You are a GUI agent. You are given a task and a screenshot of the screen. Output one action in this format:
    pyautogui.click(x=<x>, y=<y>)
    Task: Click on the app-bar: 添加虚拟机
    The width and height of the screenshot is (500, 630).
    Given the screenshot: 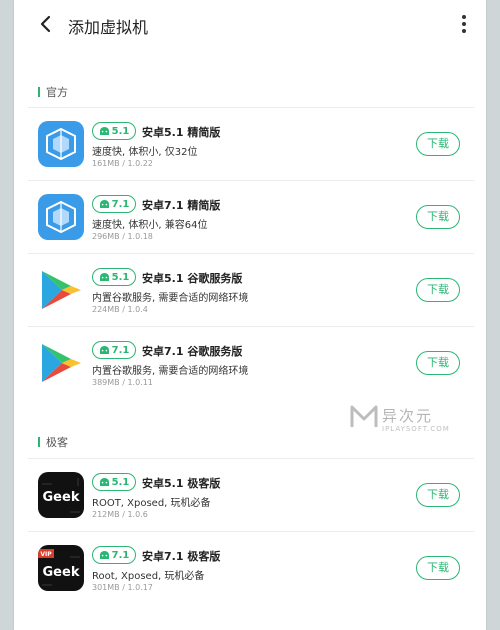 What is the action you would take?
    pyautogui.click(x=250, y=24)
    